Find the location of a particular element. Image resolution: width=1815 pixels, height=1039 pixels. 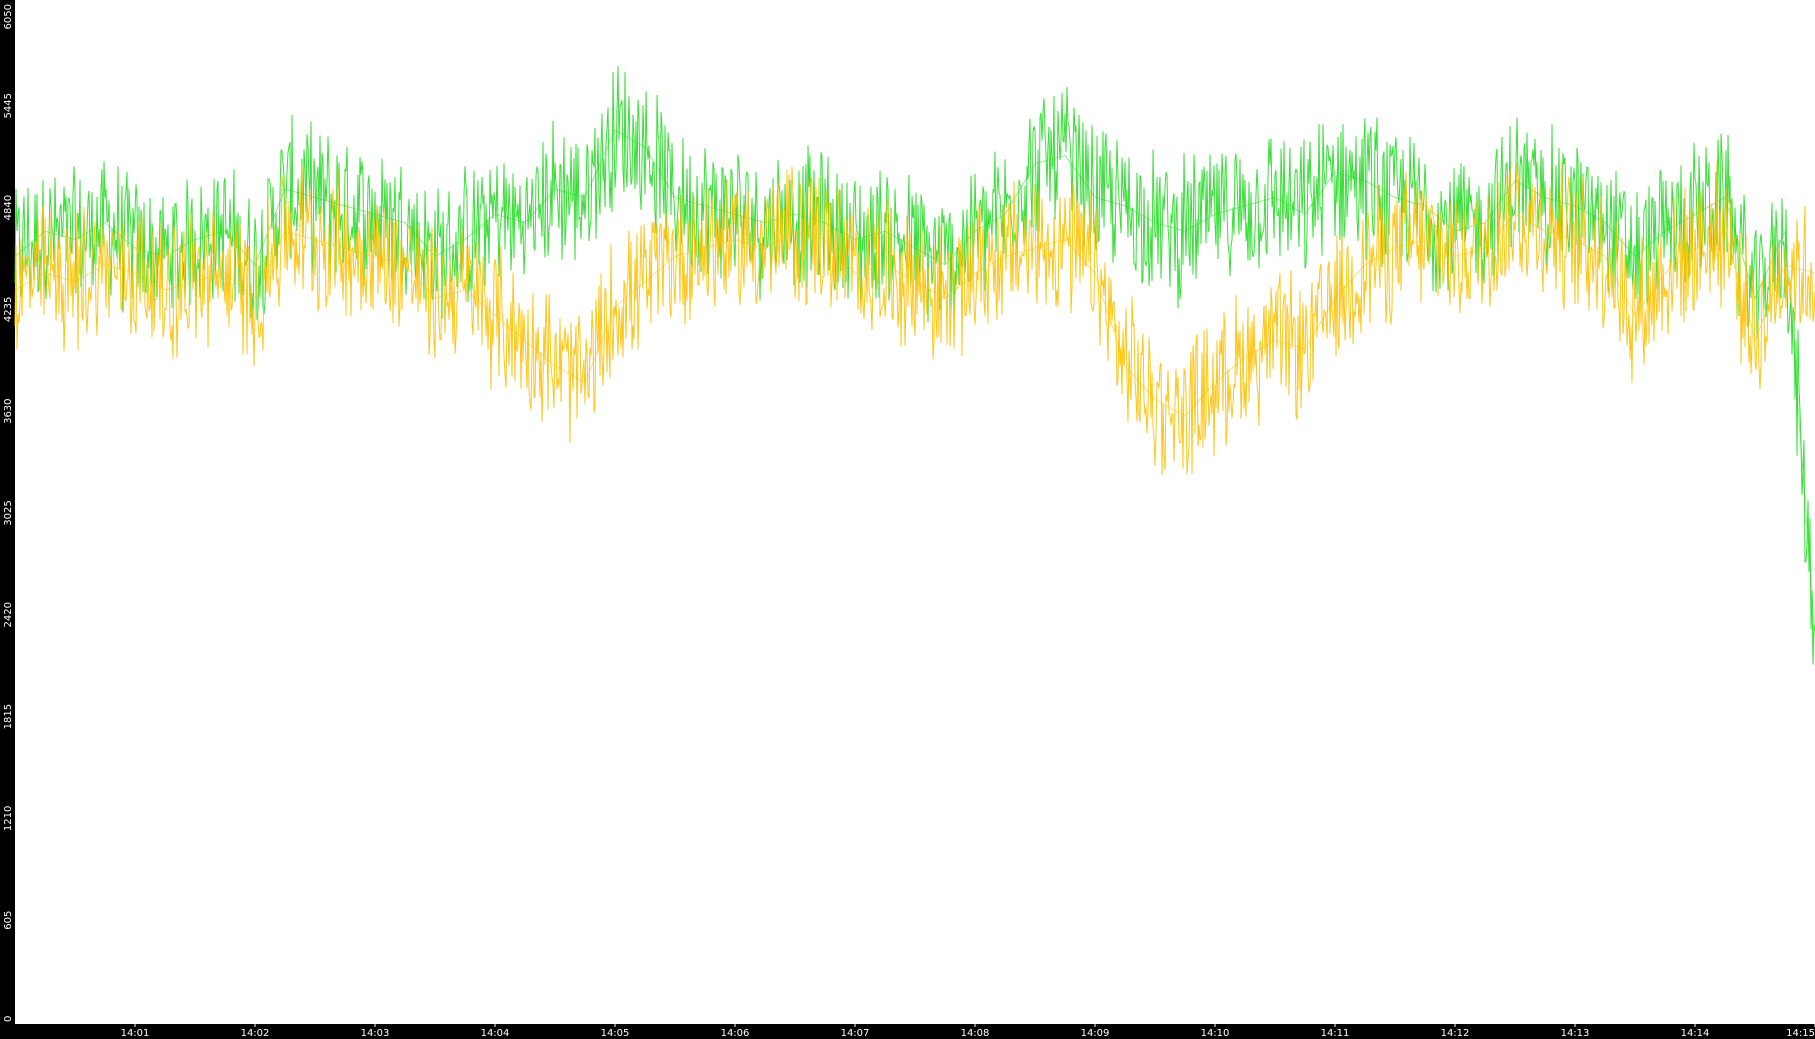

x-tick-label: 14:02 is located at coordinates (255, 1033).